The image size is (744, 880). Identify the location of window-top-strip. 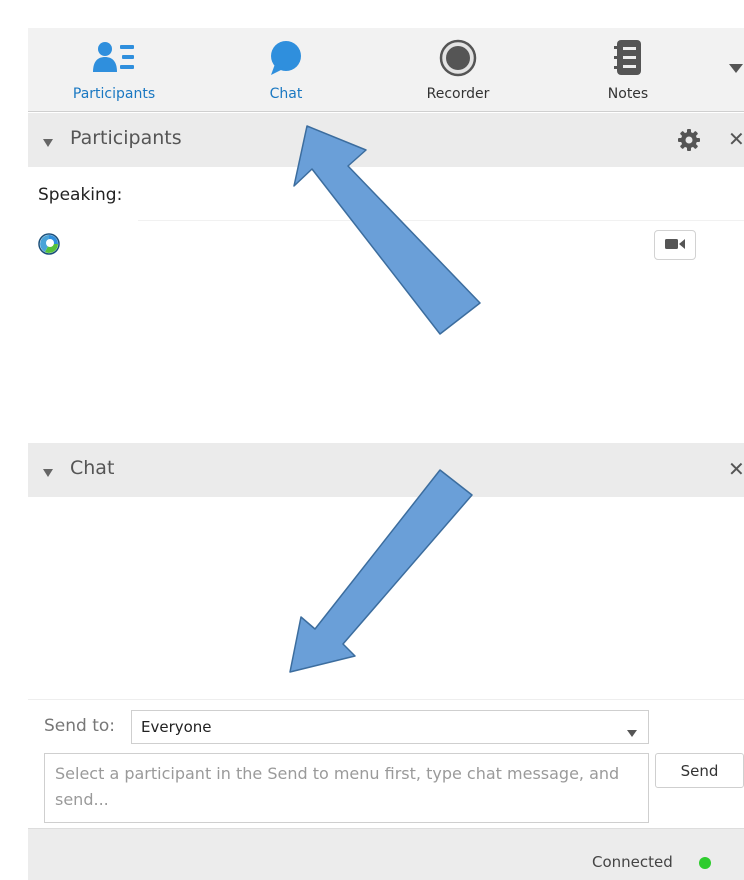
(372, 14).